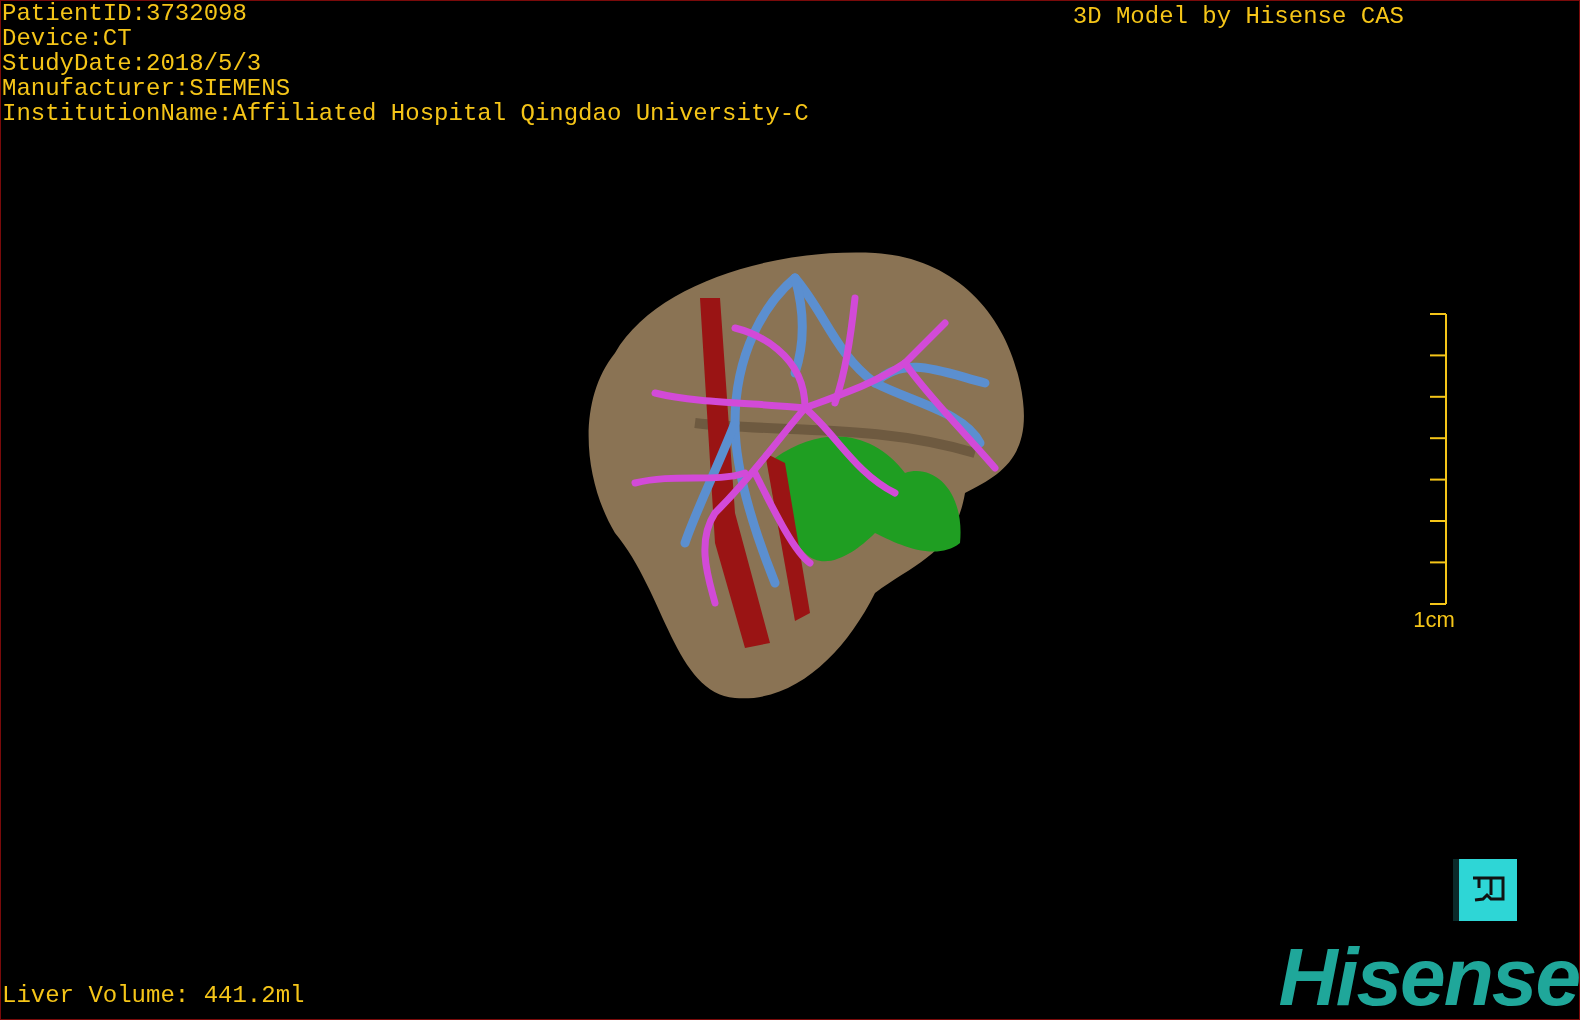  I want to click on scale-label: 1cm, so click(1434, 619).